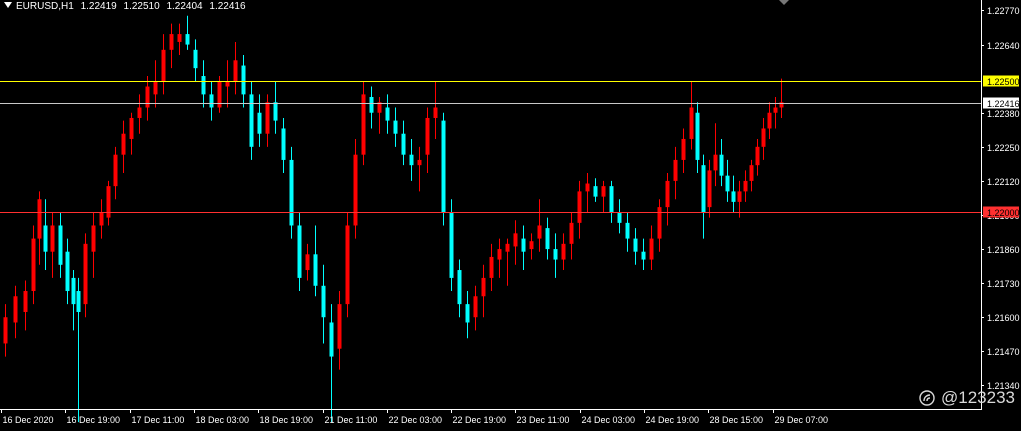  I want to click on watermark: @123233, so click(967, 398).